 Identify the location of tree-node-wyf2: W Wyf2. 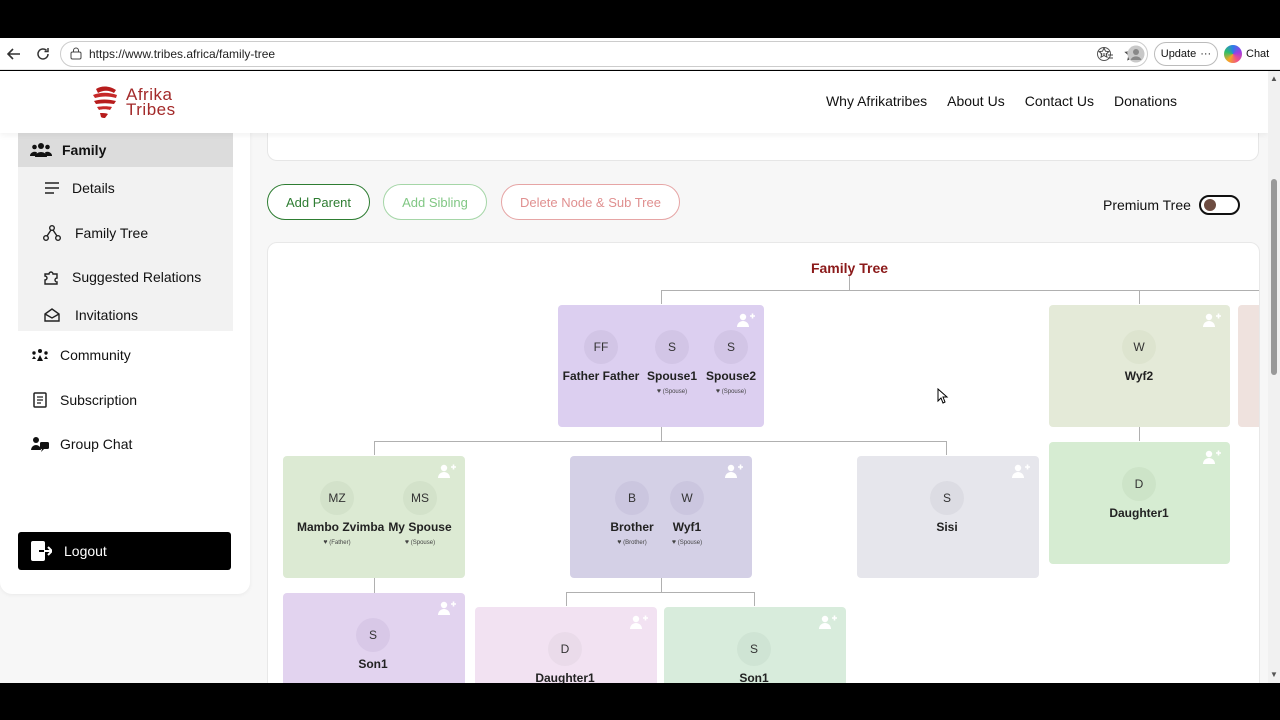
(1139, 366).